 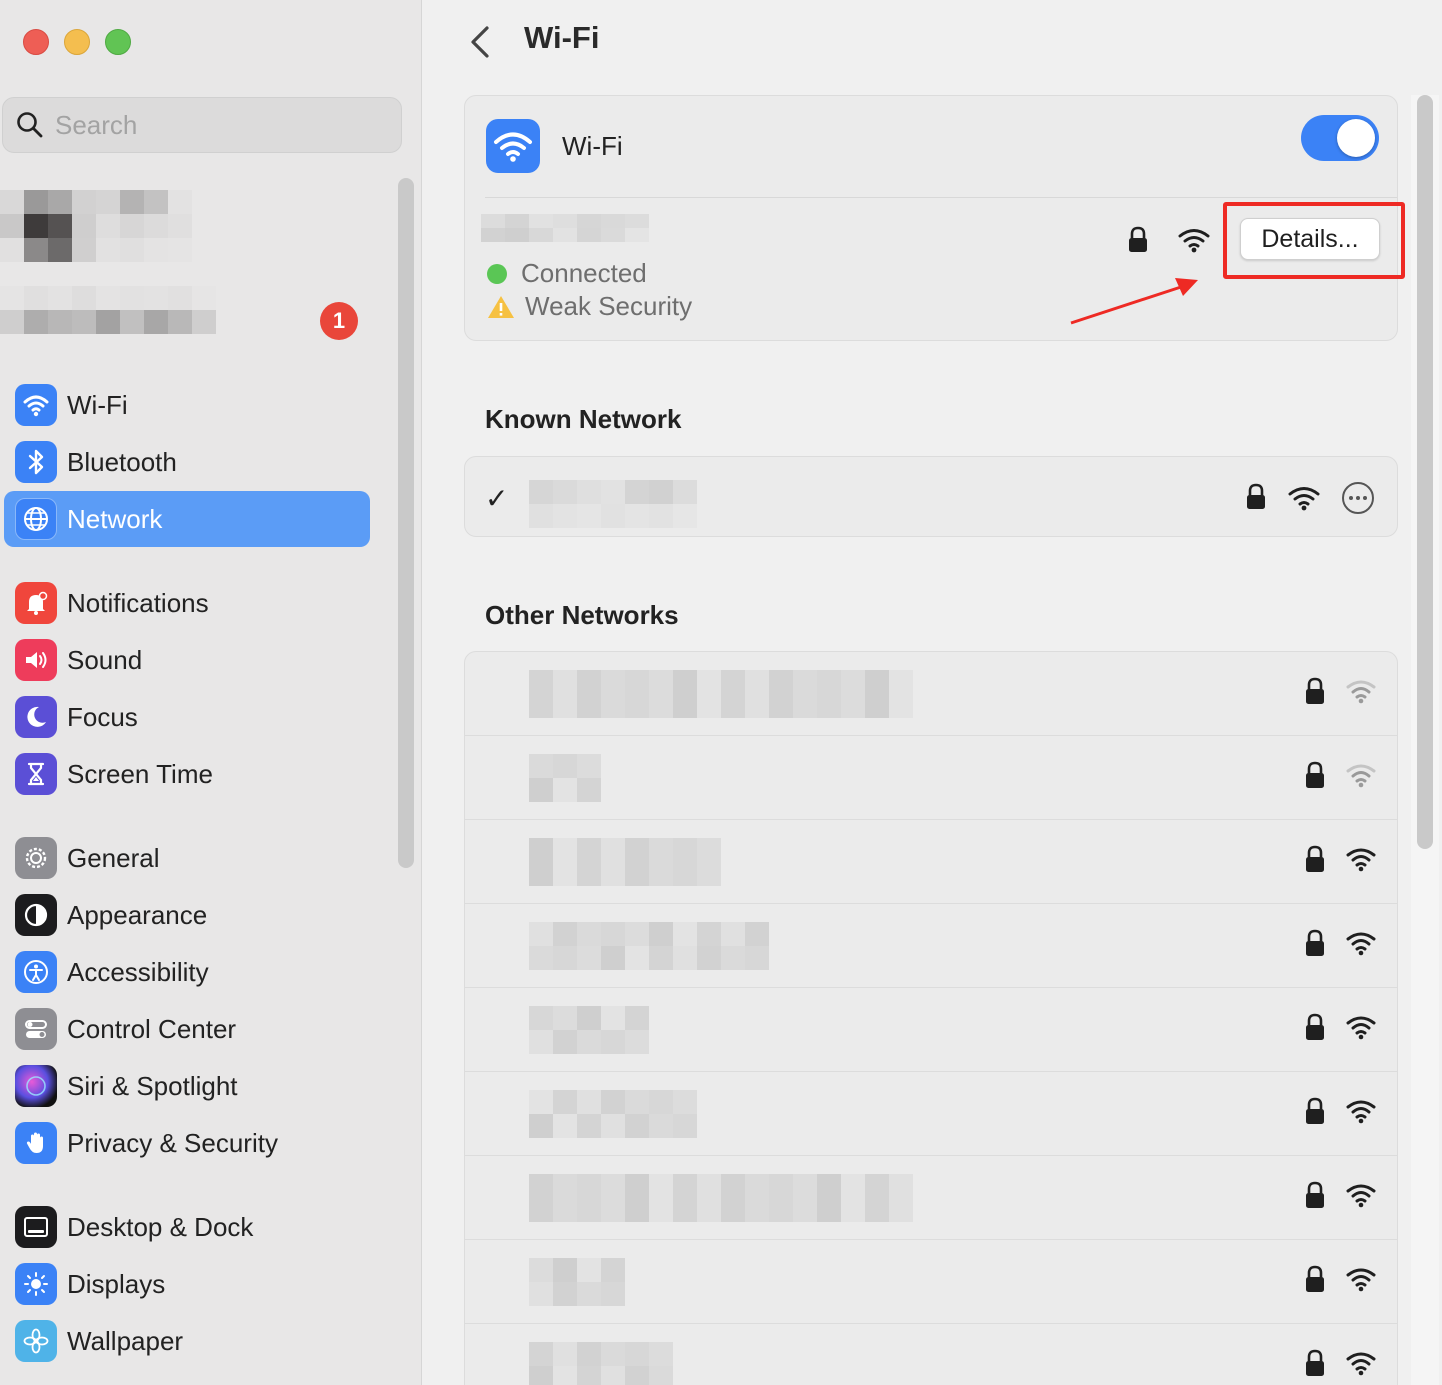 I want to click on search-field, so click(x=202, y=125).